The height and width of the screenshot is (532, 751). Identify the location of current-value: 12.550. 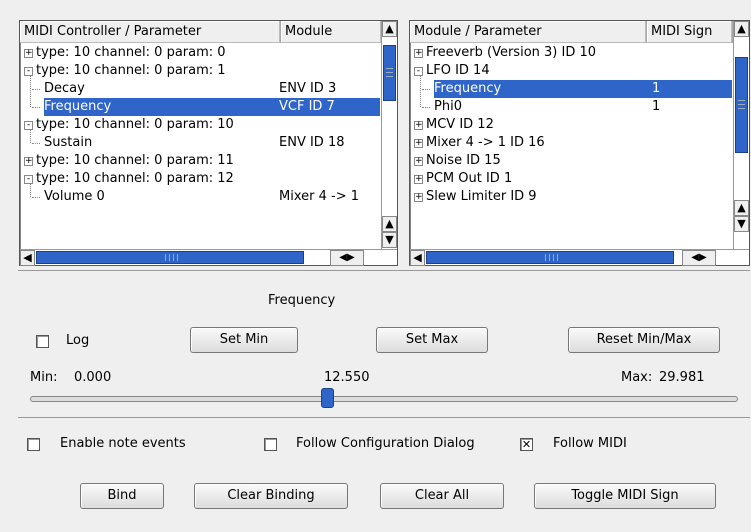
(347, 377).